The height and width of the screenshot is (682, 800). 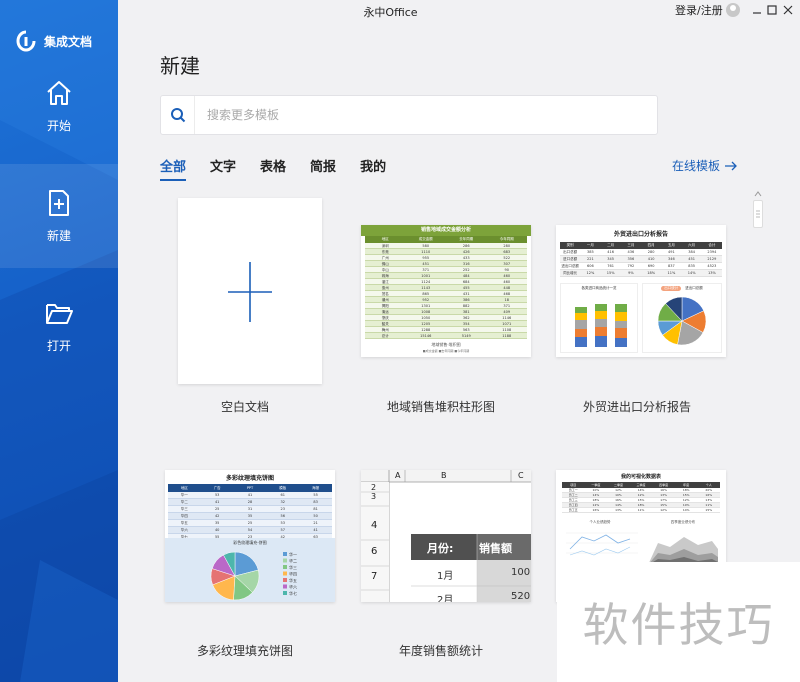 What do you see at coordinates (711, 273) in the screenshot?
I see `table-cell: 13%` at bounding box center [711, 273].